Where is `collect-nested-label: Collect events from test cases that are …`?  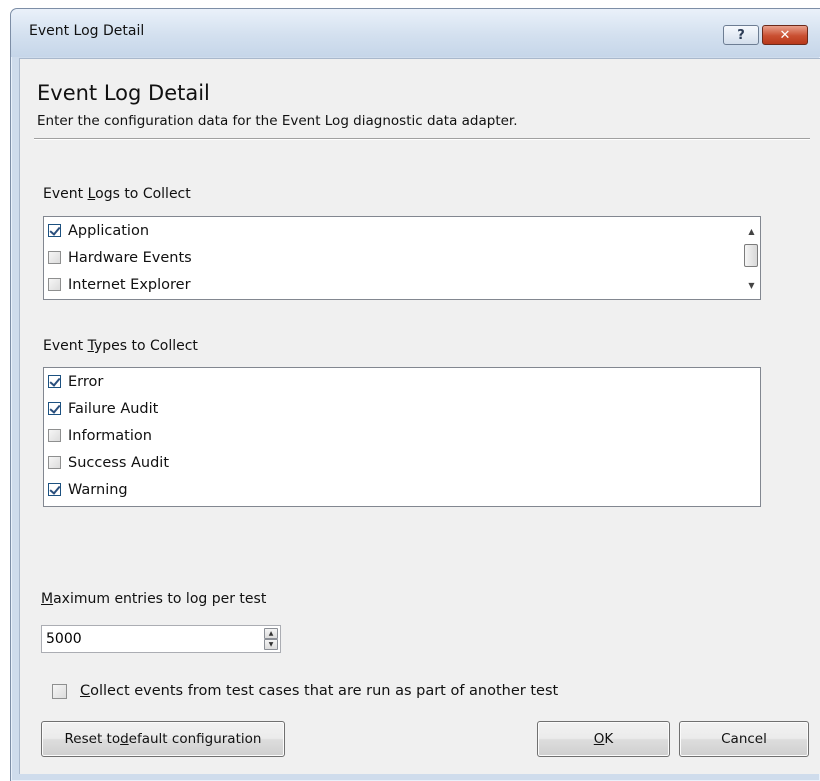
collect-nested-label: Collect events from test cases that are … is located at coordinates (319, 691).